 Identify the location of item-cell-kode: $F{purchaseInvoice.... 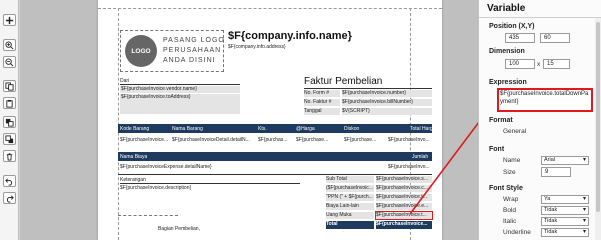
(145, 140).